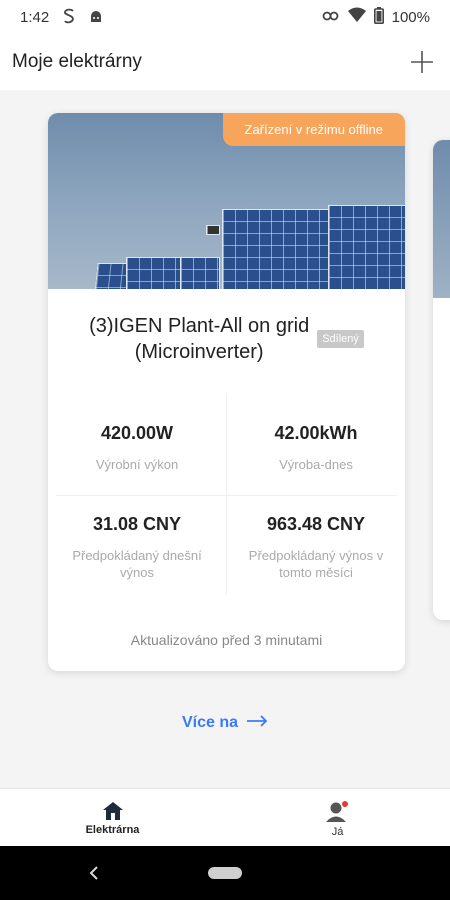  Describe the element at coordinates (316, 433) in the screenshot. I see `metric-value: 42.00kWh` at that location.